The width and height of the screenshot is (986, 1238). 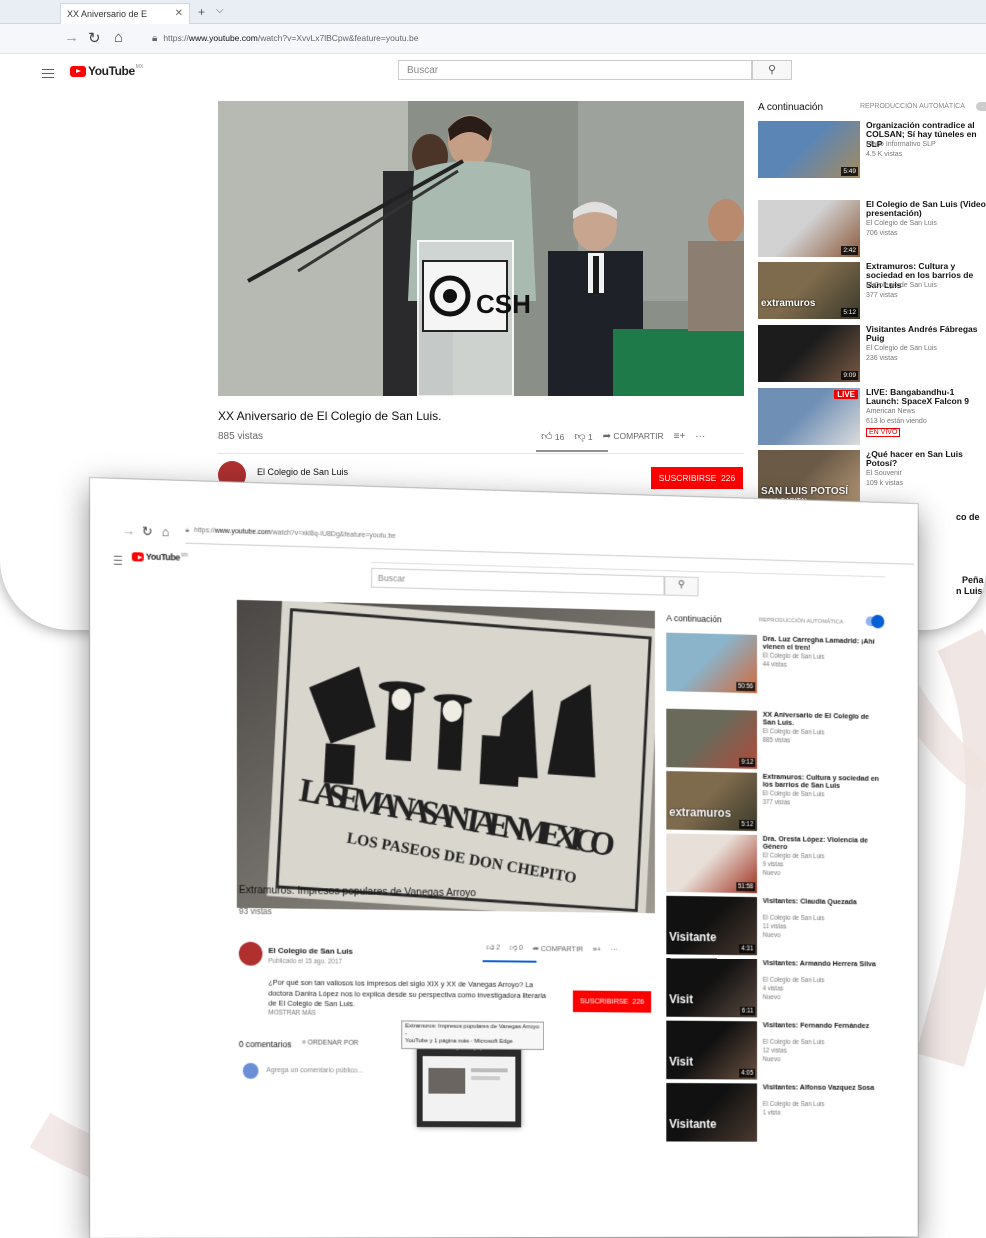 What do you see at coordinates (204, 531) in the screenshot?
I see `url-prefix: https://` at bounding box center [204, 531].